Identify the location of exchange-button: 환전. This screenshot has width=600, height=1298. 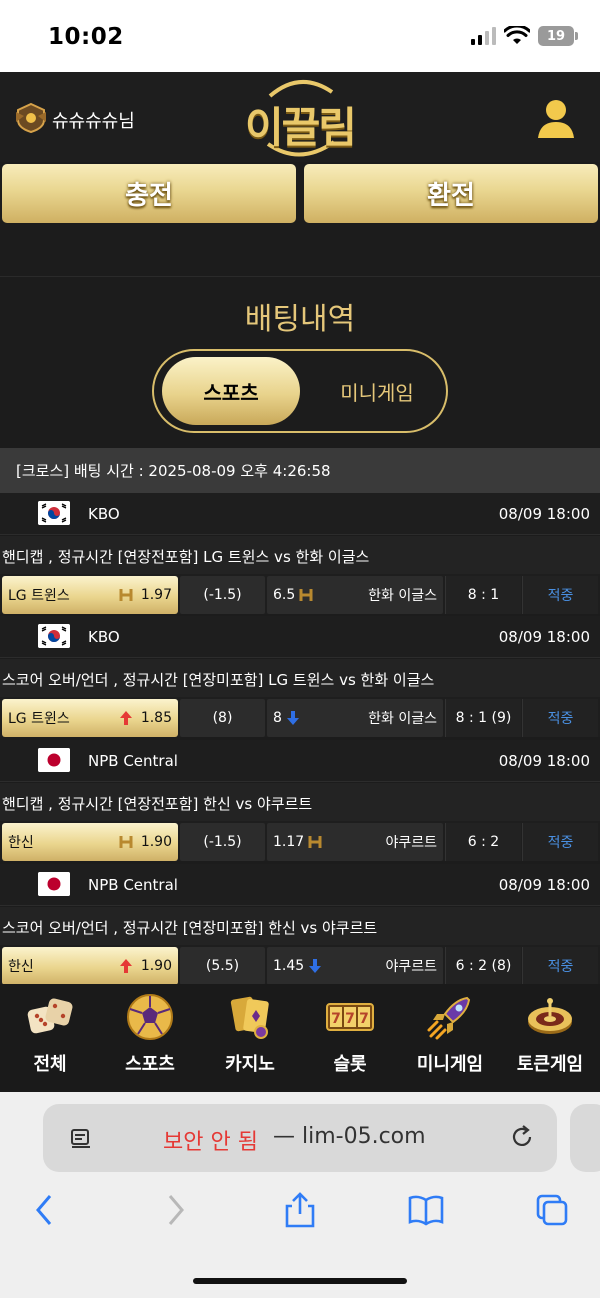
(451, 193).